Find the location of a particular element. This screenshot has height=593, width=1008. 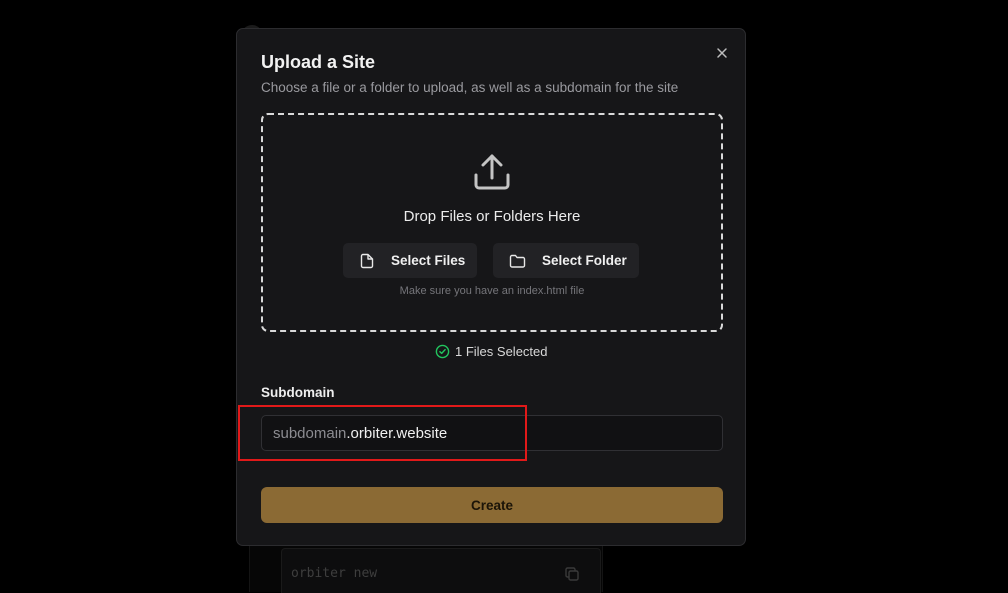

select-folder-button: Select Folder is located at coordinates (566, 260).